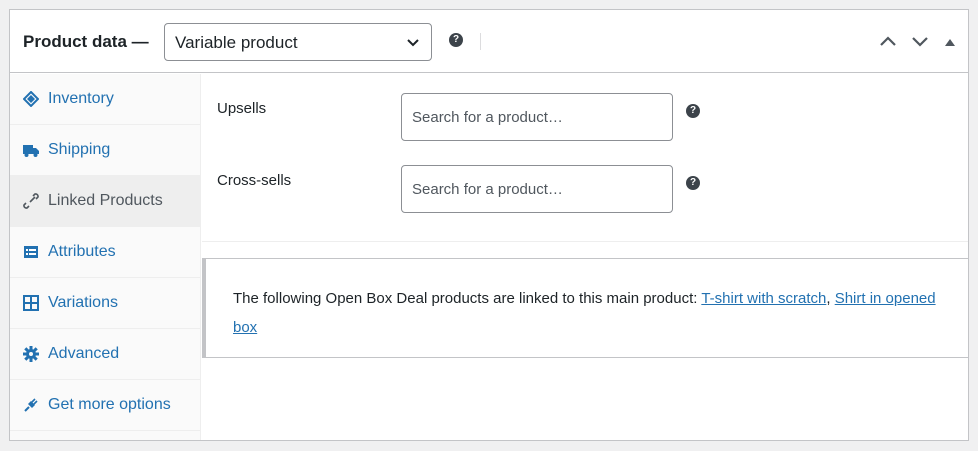  Describe the element at coordinates (31, 405) in the screenshot. I see `plug-icon` at that location.